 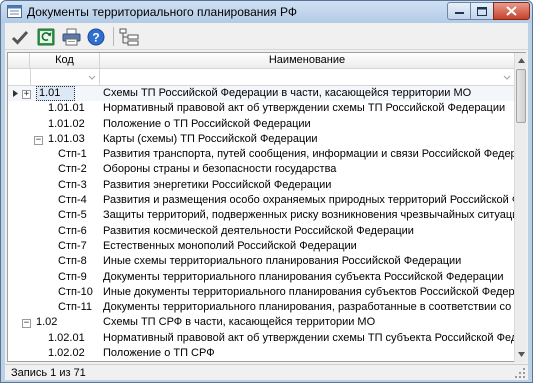 I want to click on tree-icon, so click(x=129, y=37).